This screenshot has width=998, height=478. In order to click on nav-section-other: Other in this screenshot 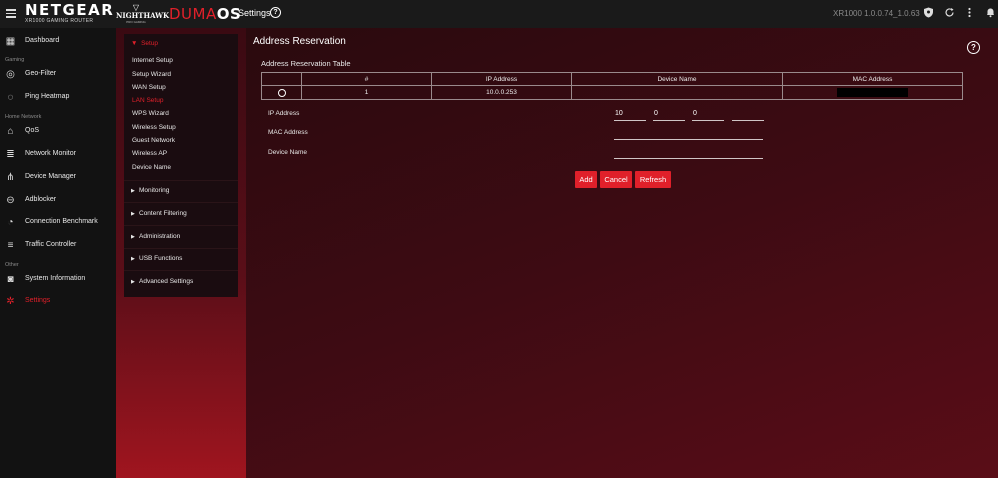, I will do `click(12, 265)`.